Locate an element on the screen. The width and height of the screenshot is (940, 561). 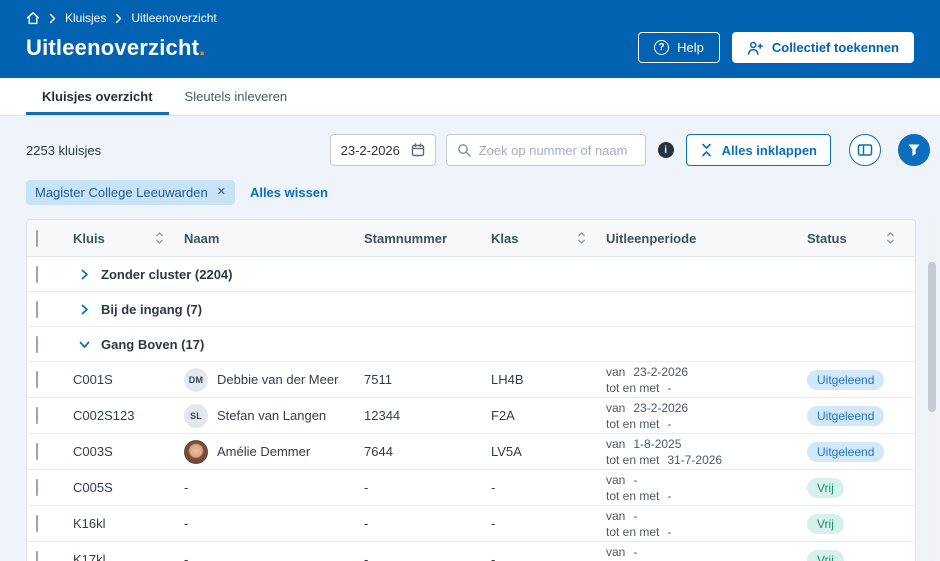
collapse-all-button: Alles inklappen is located at coordinates (758, 150).